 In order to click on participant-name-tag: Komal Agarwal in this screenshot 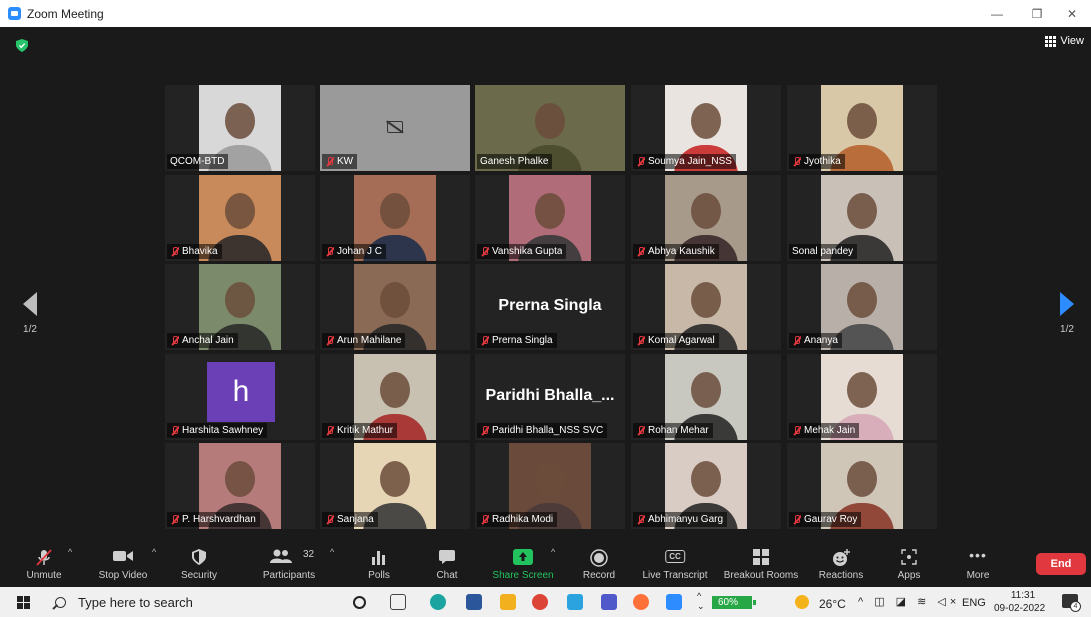, I will do `click(676, 340)`.